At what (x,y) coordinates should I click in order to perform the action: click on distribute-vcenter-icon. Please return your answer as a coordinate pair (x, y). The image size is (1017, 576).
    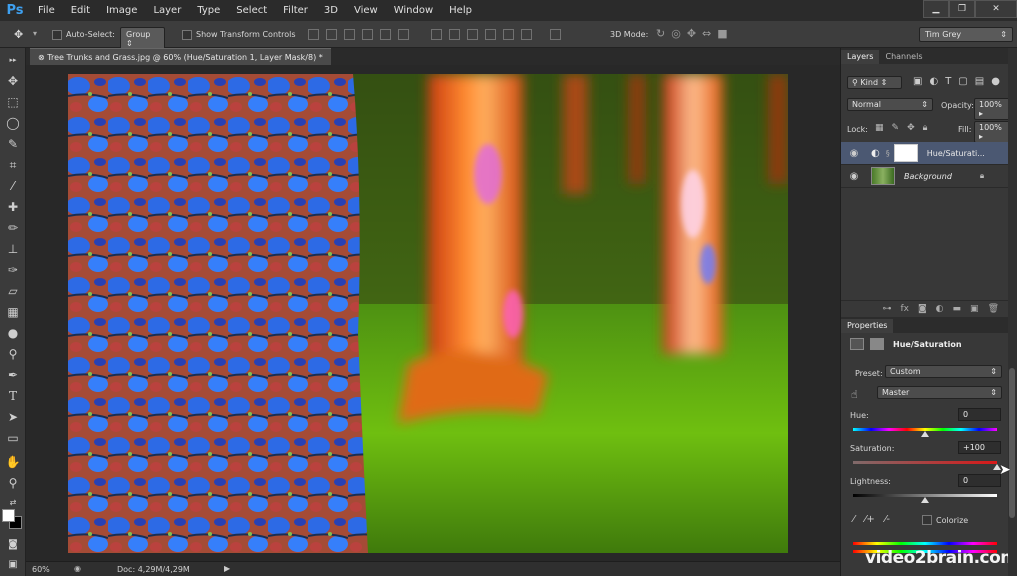
    Looking at the image, I should click on (454, 34).